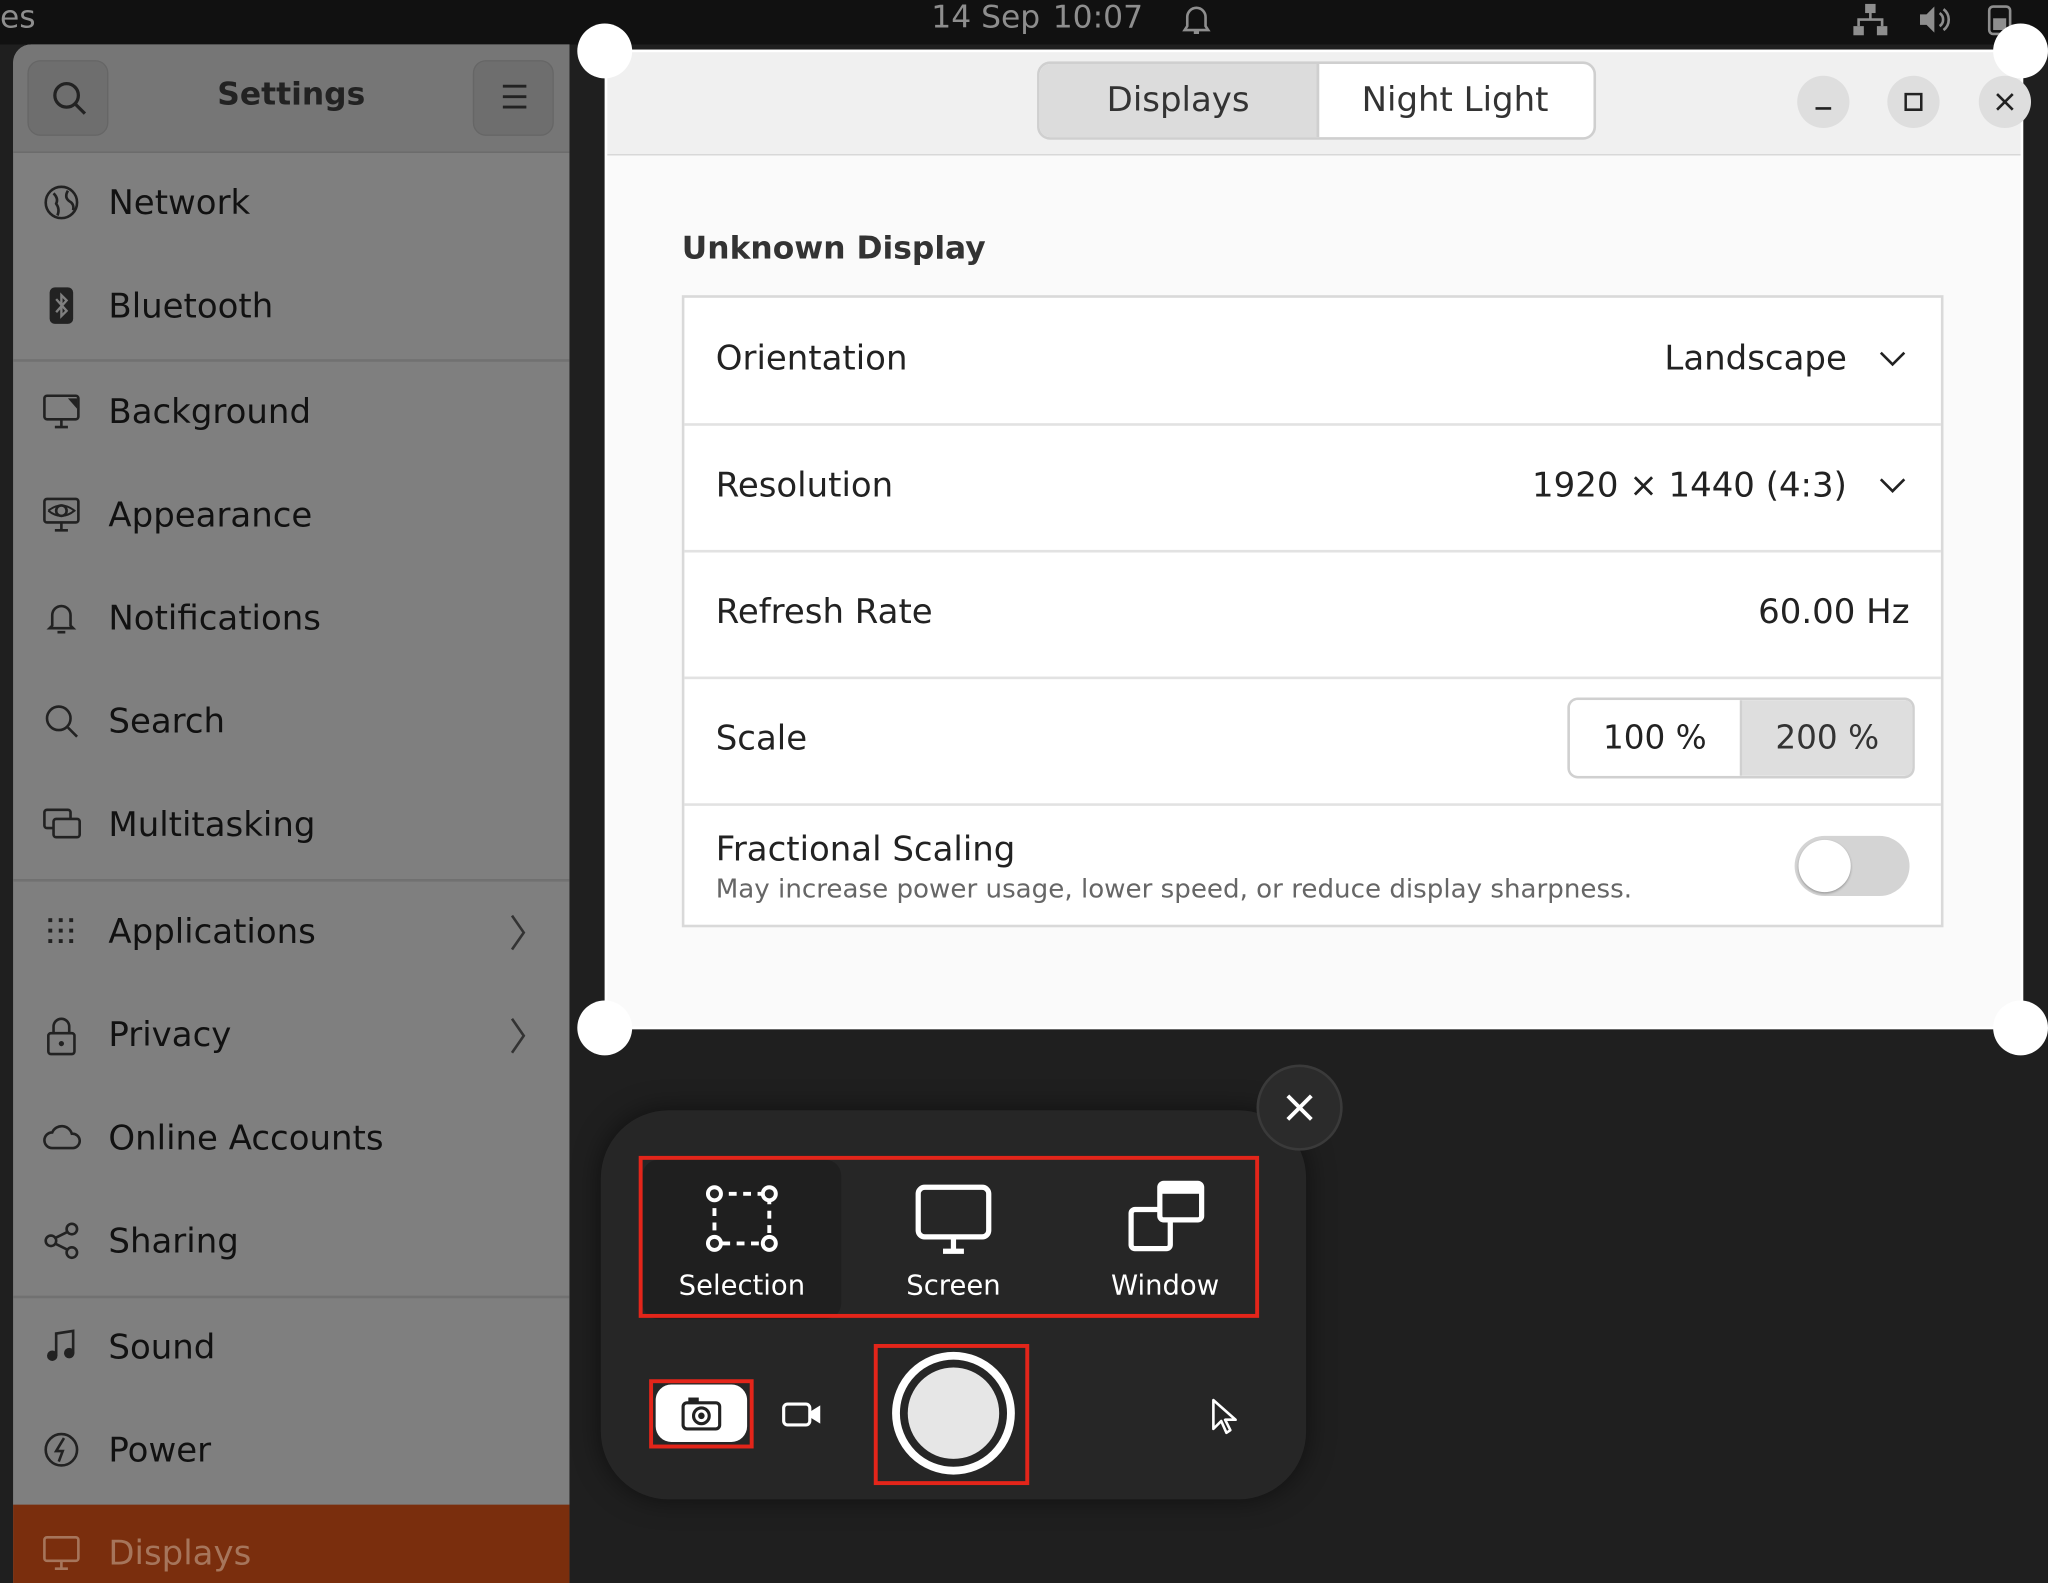 The height and width of the screenshot is (1583, 2048). Describe the element at coordinates (605, 1028) in the screenshot. I see `selection-handle-bottom-left` at that location.